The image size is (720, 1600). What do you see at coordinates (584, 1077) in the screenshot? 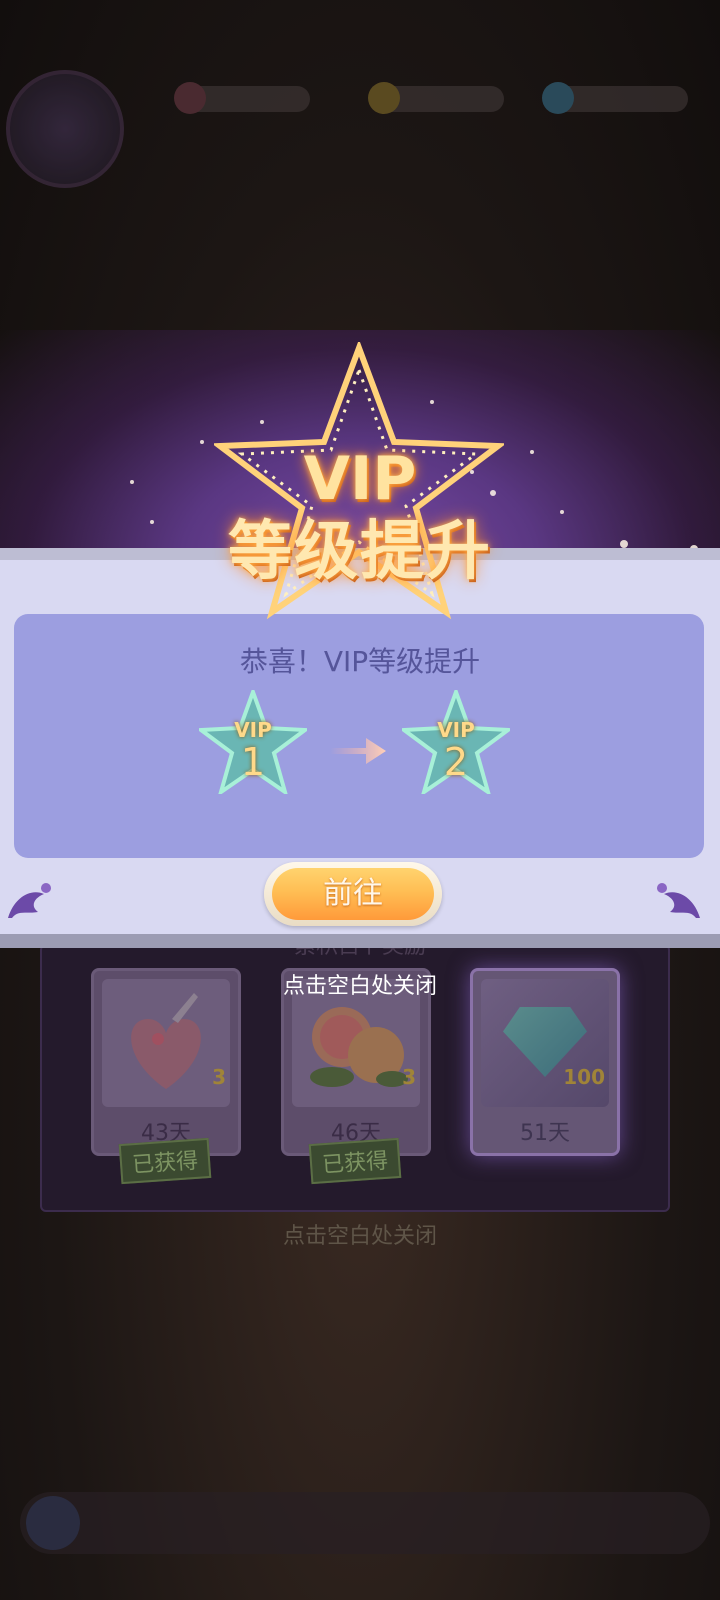
I see `item-quantity: 100` at bounding box center [584, 1077].